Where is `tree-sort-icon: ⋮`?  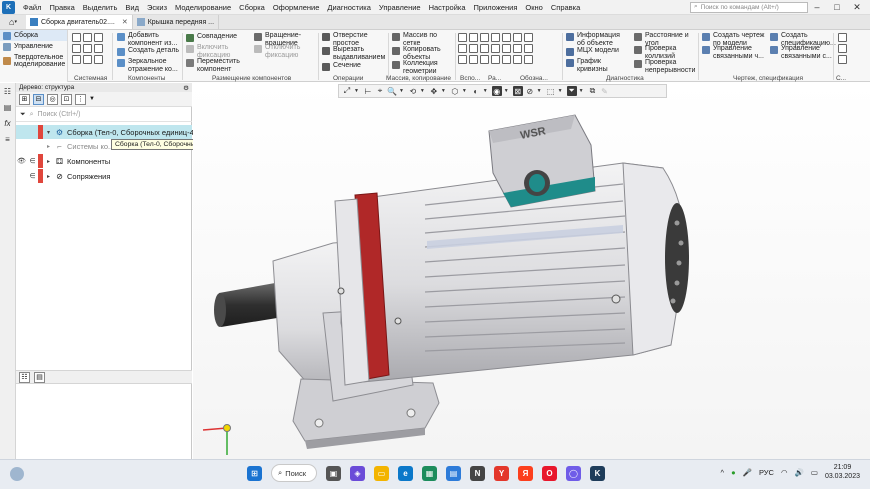 tree-sort-icon: ⋮ is located at coordinates (80, 99).